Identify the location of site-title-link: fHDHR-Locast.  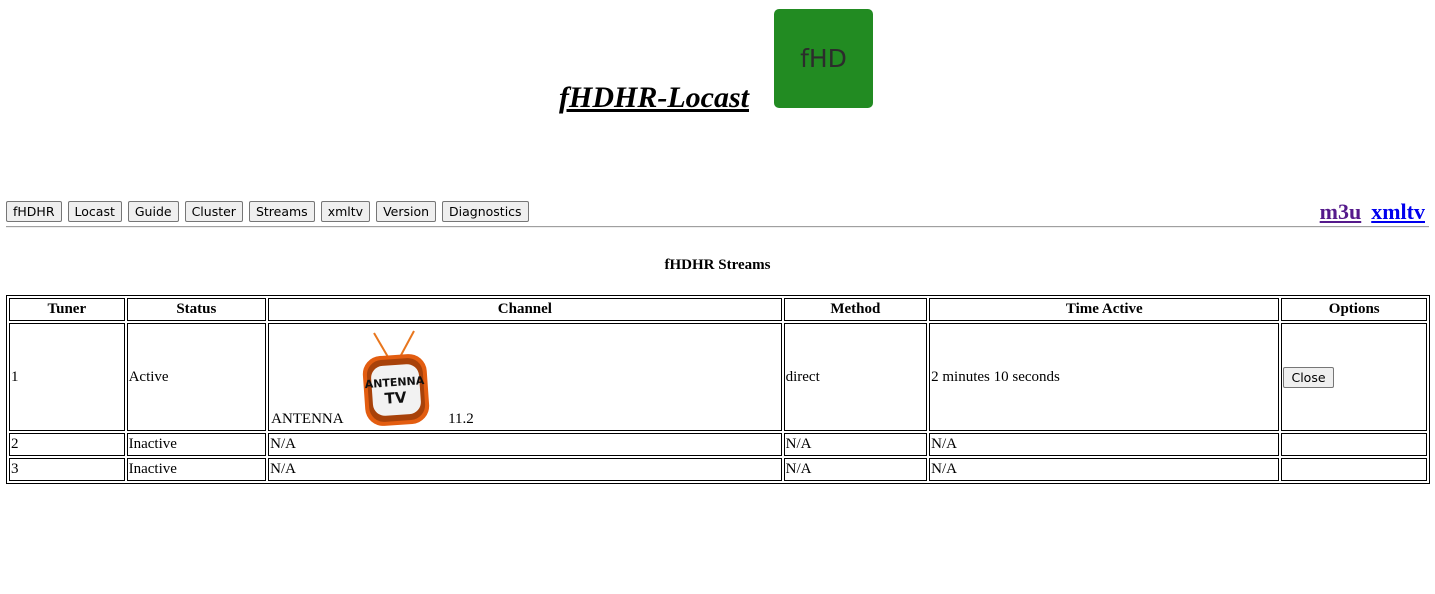
(654, 98).